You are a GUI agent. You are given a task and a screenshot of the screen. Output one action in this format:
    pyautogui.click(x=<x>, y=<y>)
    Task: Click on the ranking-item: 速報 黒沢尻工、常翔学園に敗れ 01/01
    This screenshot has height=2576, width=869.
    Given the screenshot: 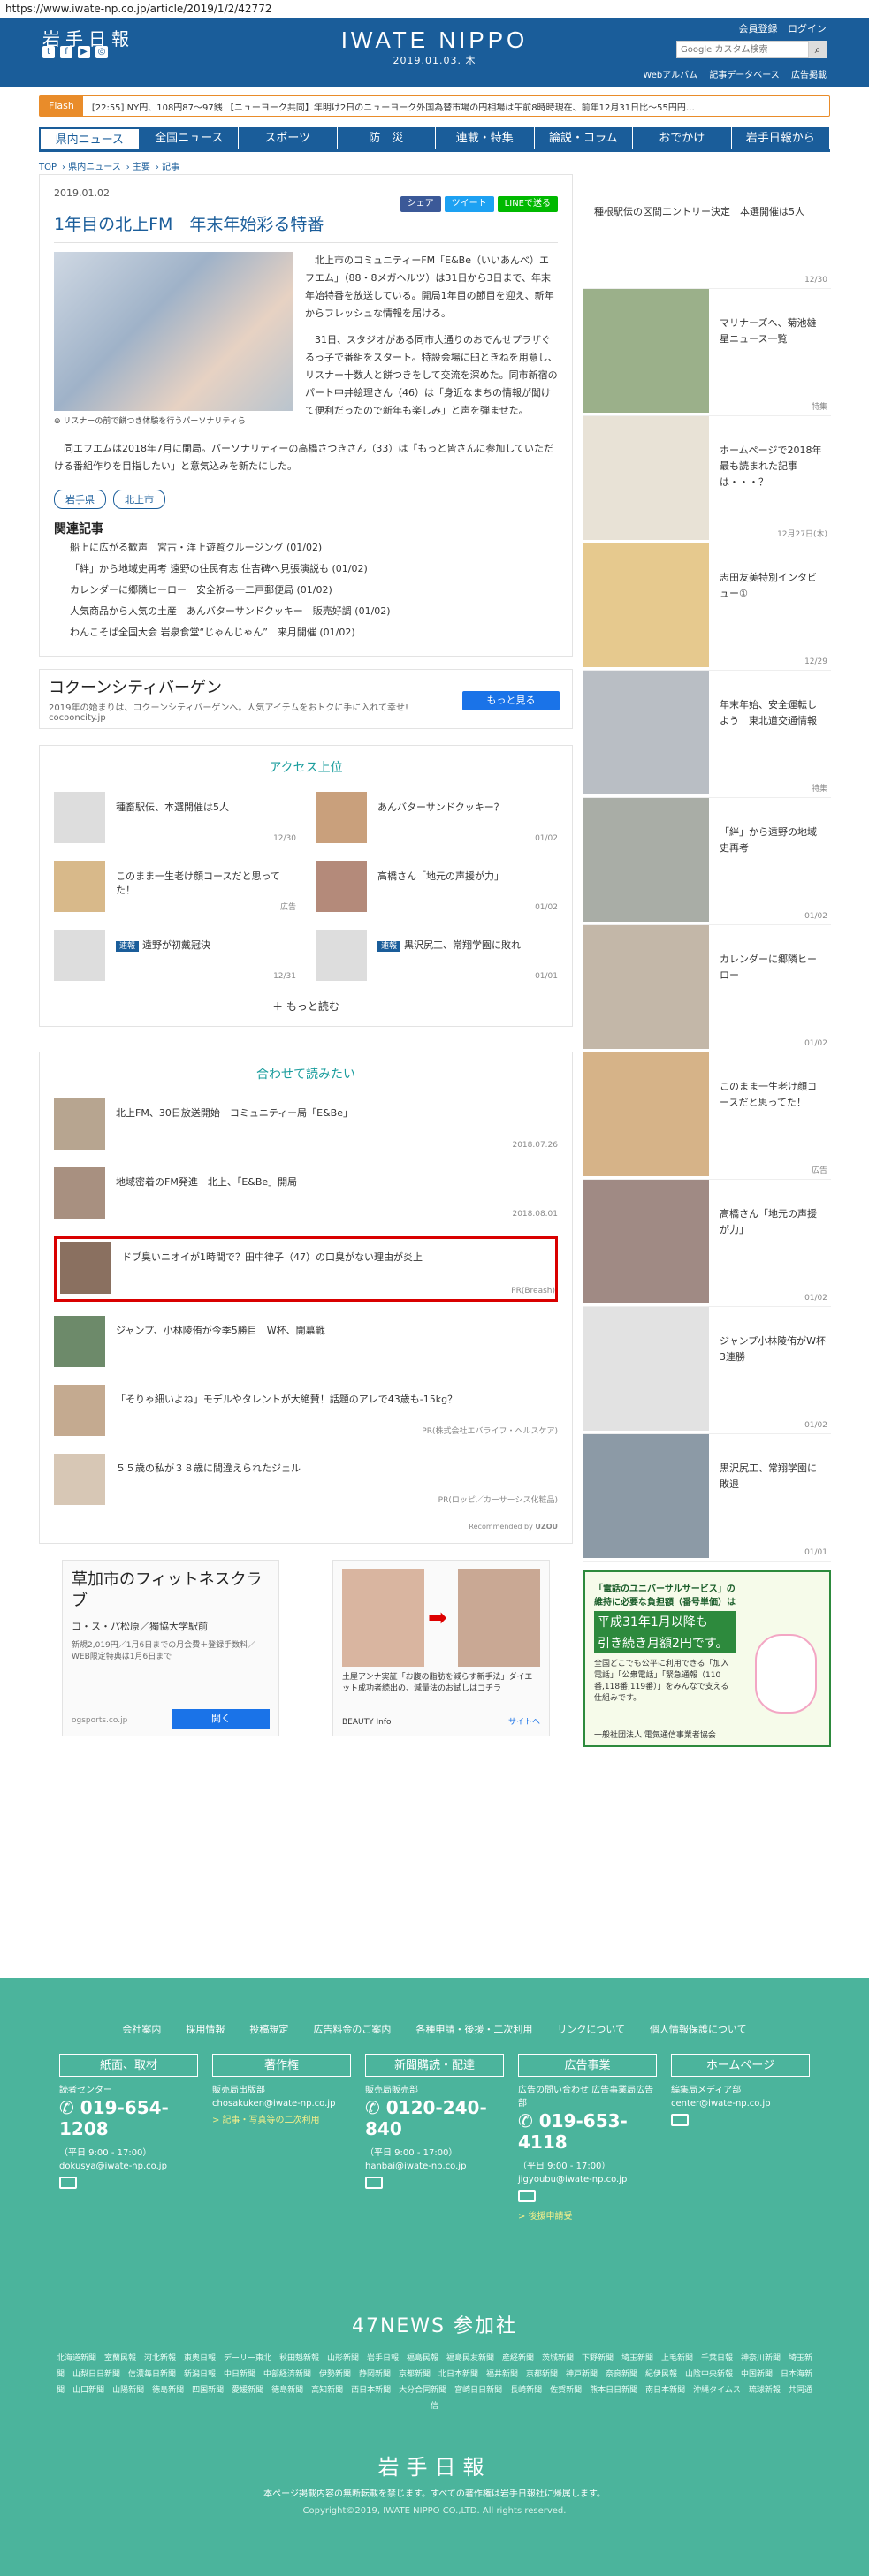 What is the action you would take?
    pyautogui.click(x=437, y=956)
    